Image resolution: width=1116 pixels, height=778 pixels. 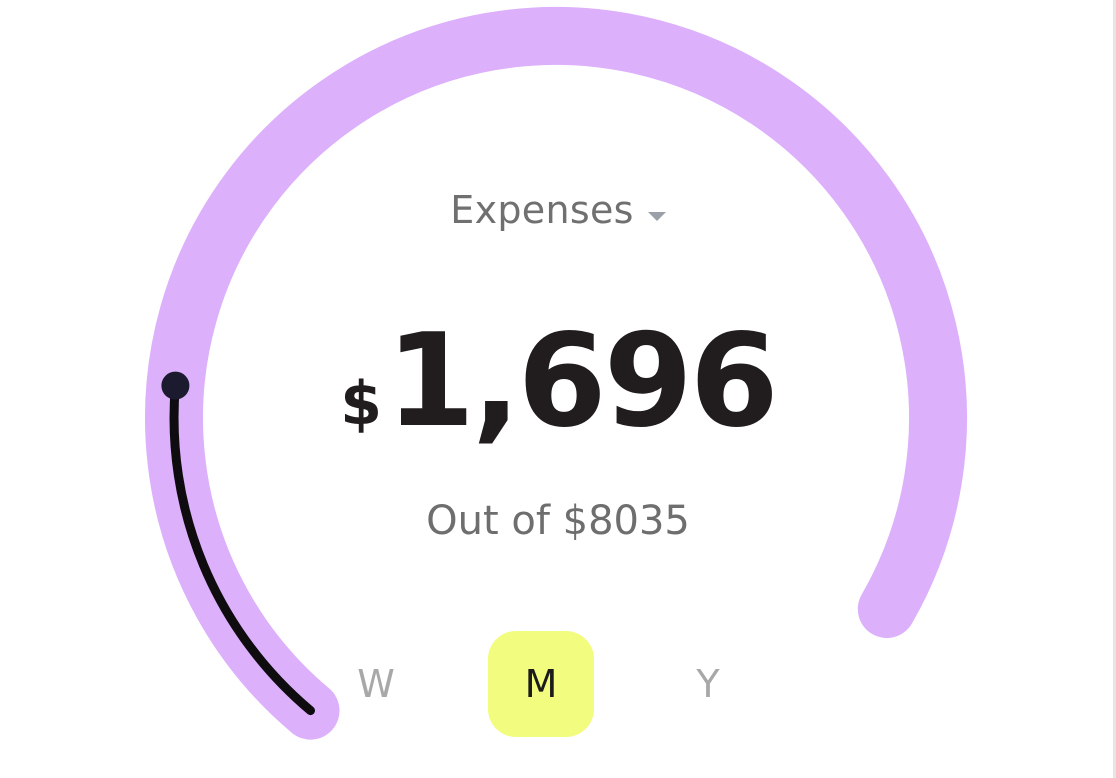 I want to click on metric-selector: Expenses, so click(x=558, y=210).